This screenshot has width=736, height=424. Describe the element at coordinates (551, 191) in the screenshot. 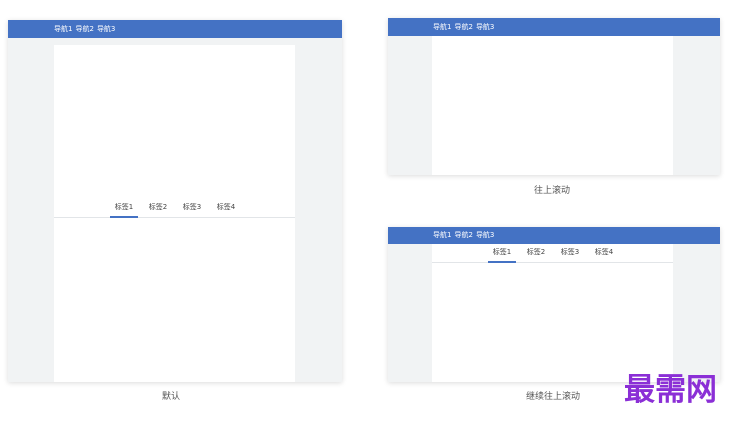

I see `caption-scroll-up: 往上滚动` at that location.